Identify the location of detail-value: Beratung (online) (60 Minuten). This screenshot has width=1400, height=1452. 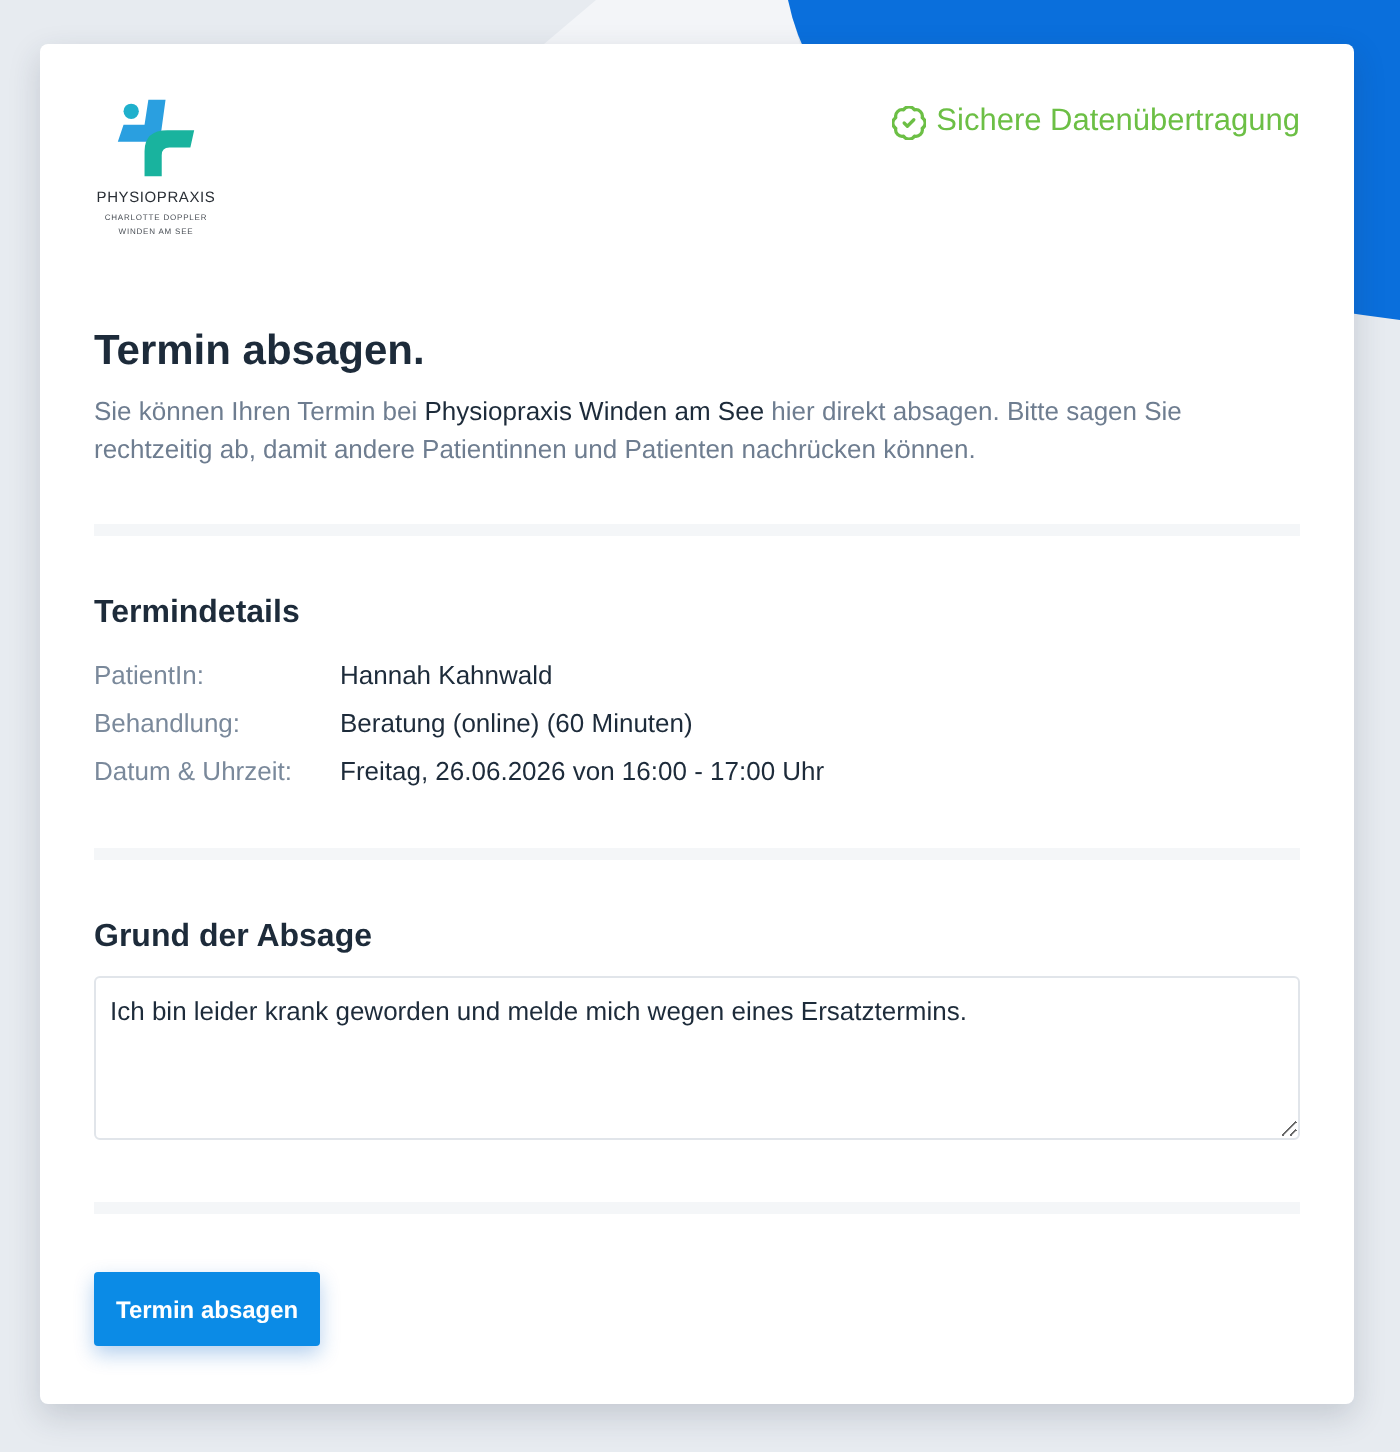
(516, 724).